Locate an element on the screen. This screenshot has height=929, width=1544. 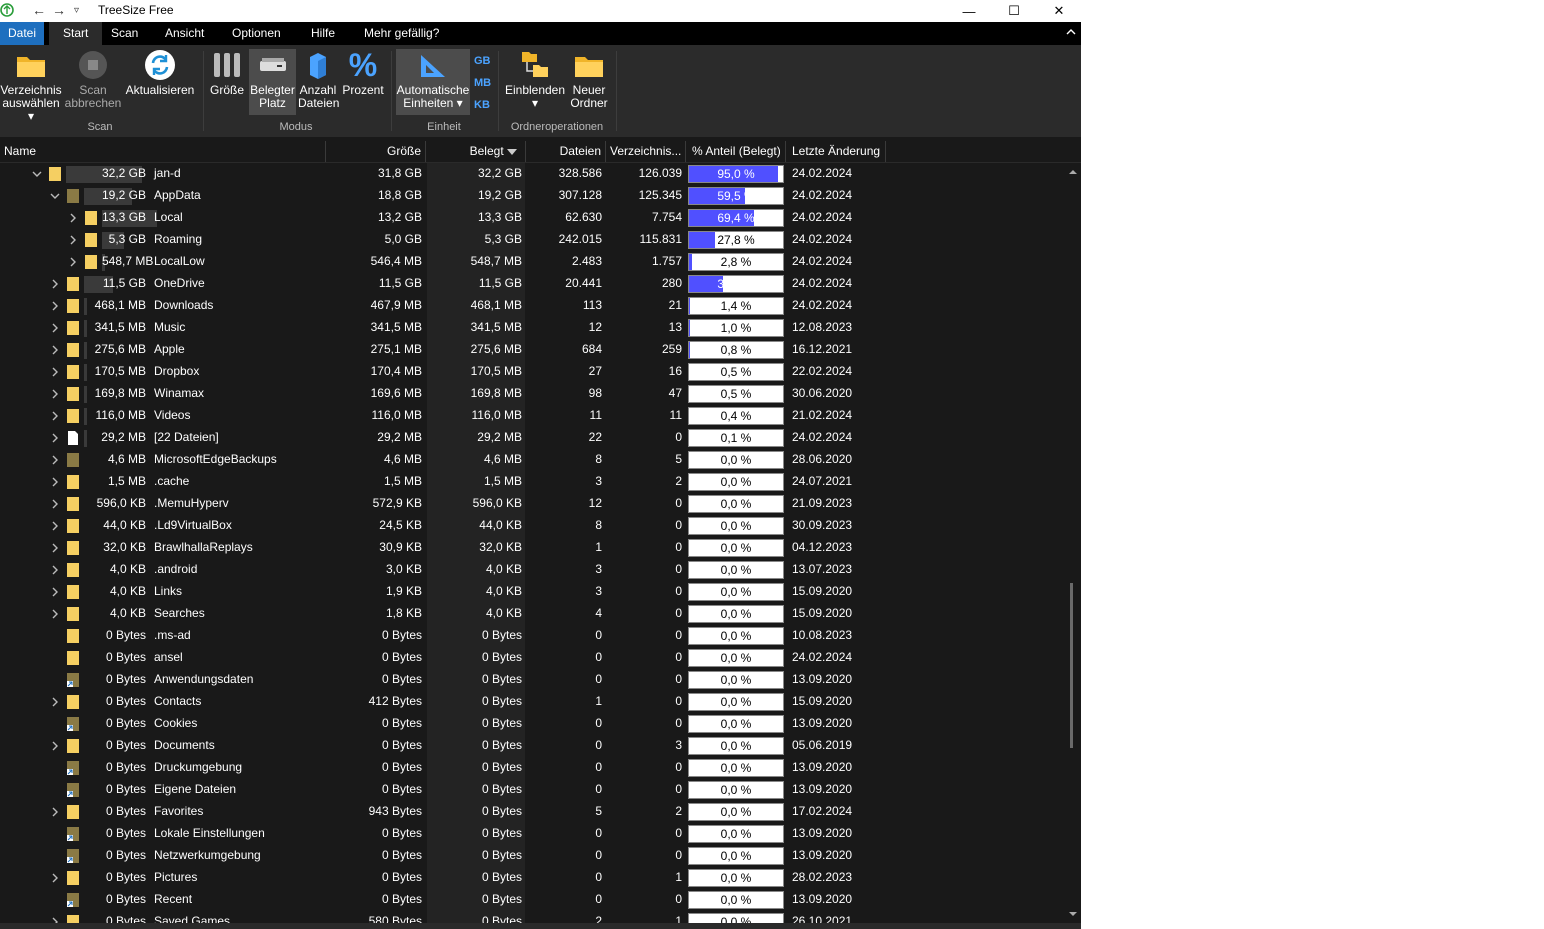
column-header-percent: % Anteil (Belegt) is located at coordinates (736, 151).